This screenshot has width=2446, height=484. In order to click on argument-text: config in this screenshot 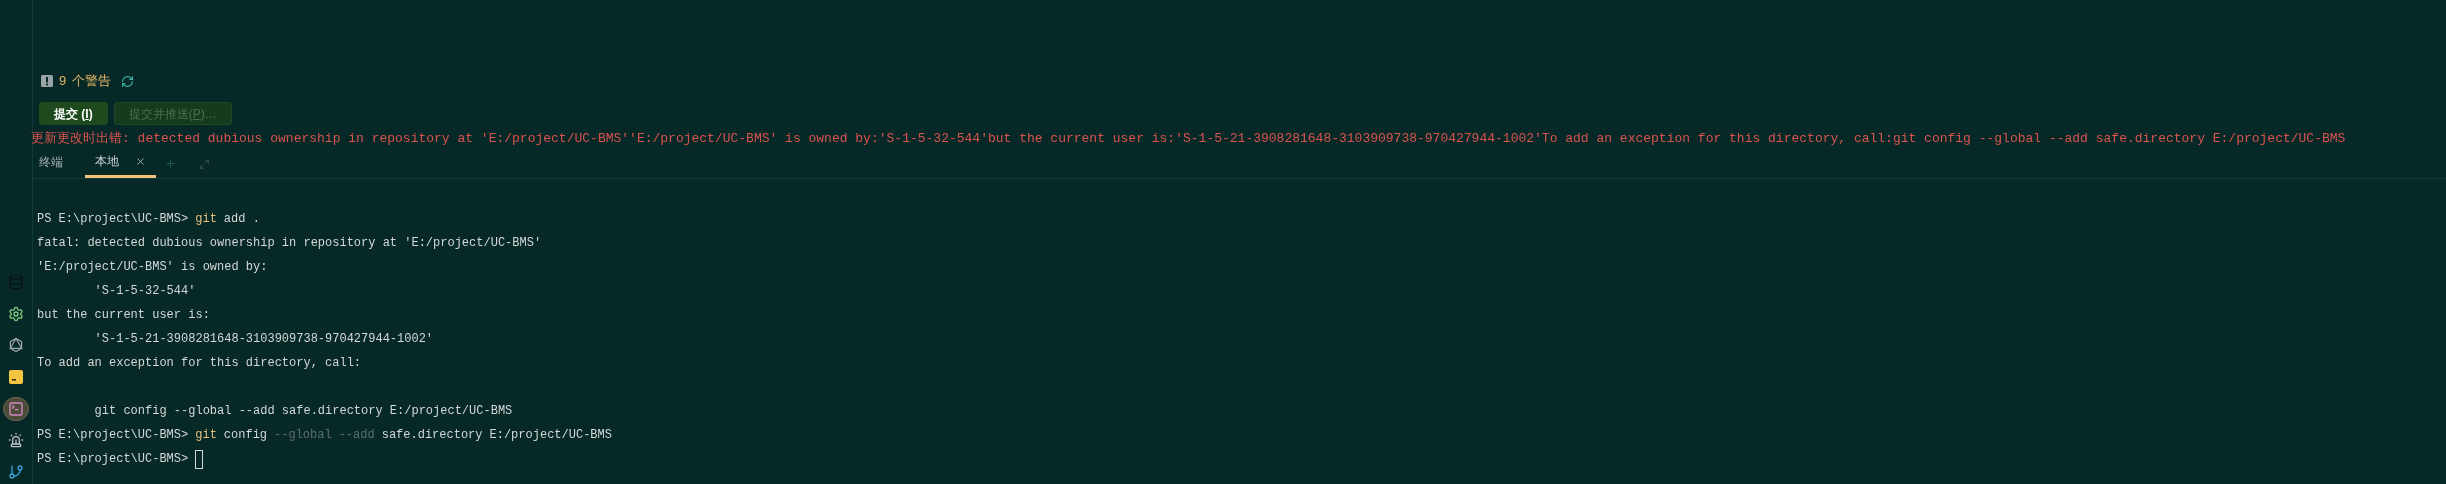, I will do `click(245, 435)`.